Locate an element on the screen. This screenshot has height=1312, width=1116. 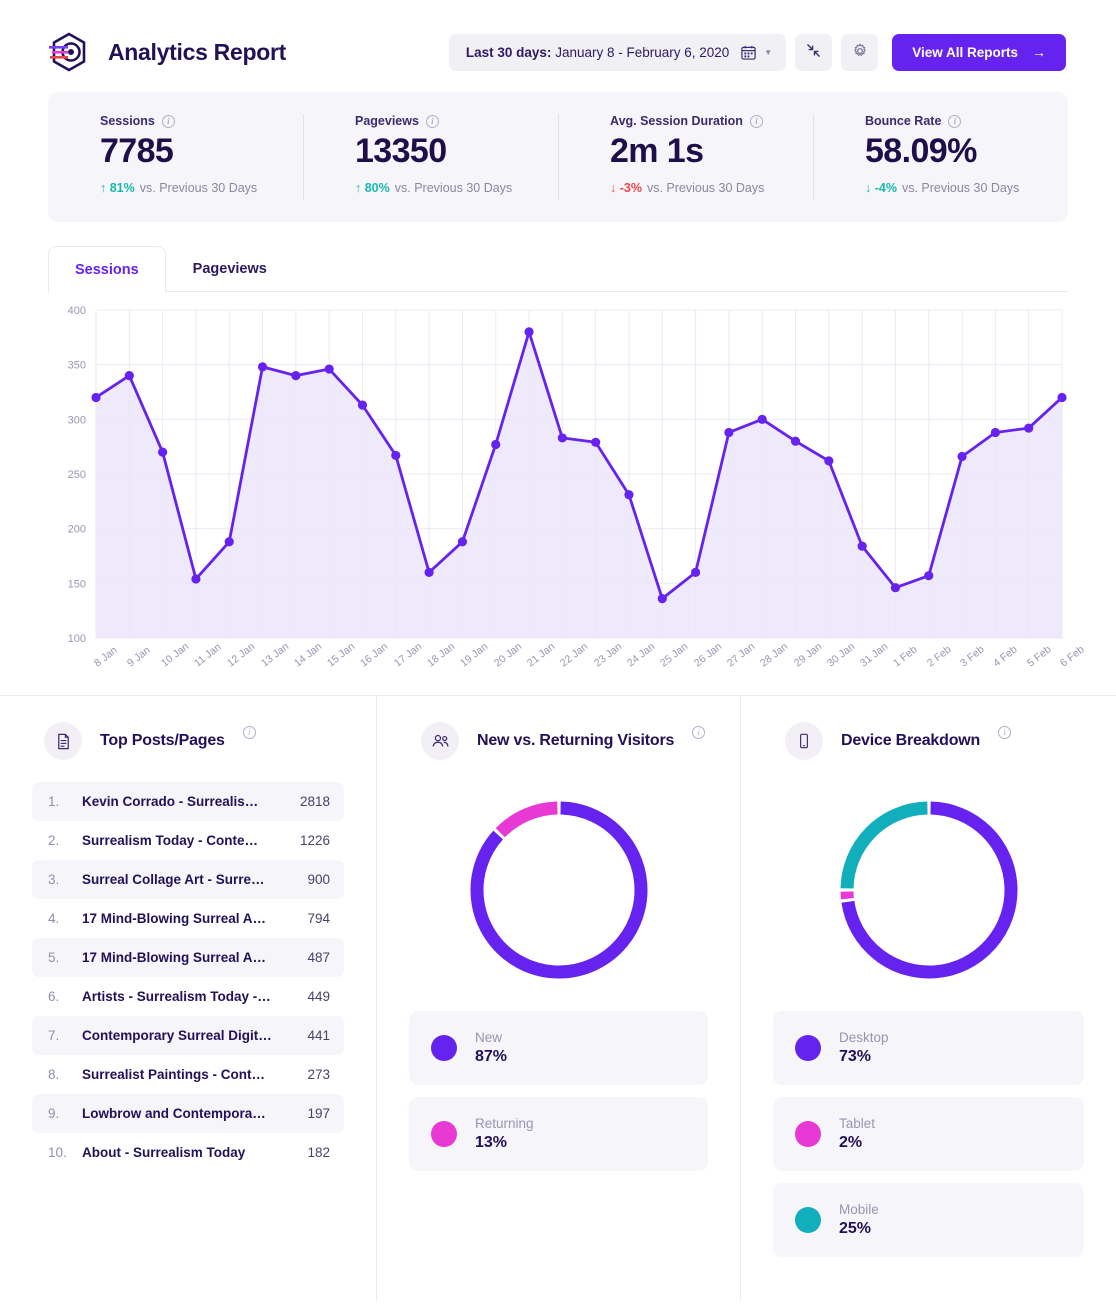
settings-button is located at coordinates (860, 52).